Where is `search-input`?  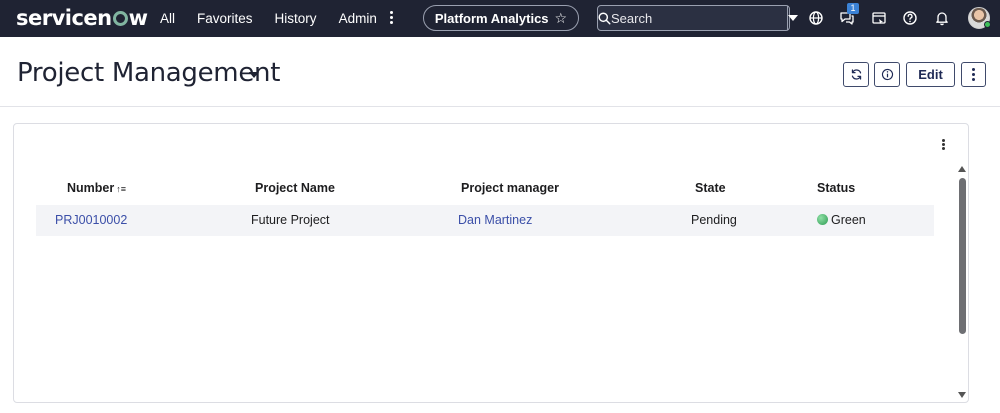 search-input is located at coordinates (699, 18).